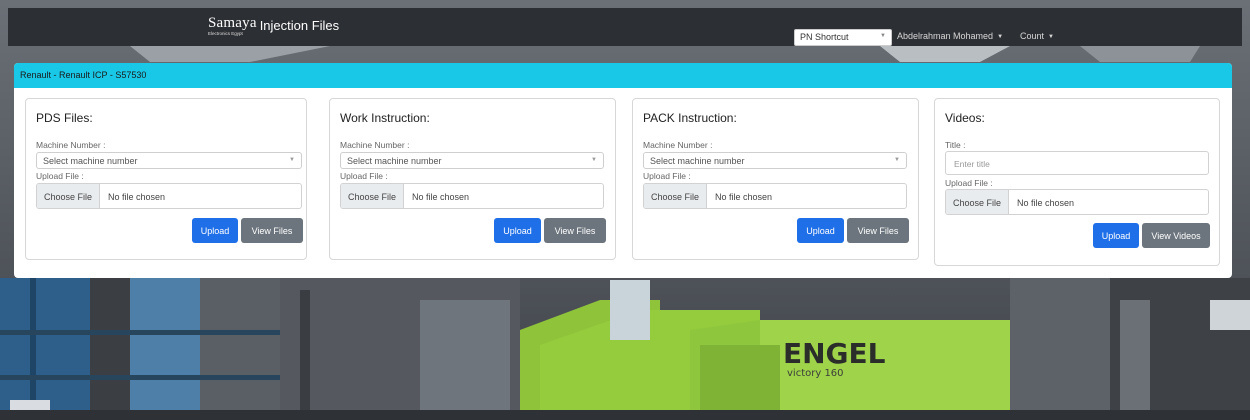 The image size is (1250, 420). What do you see at coordinates (1032, 36) in the screenshot?
I see `count-label: Count` at bounding box center [1032, 36].